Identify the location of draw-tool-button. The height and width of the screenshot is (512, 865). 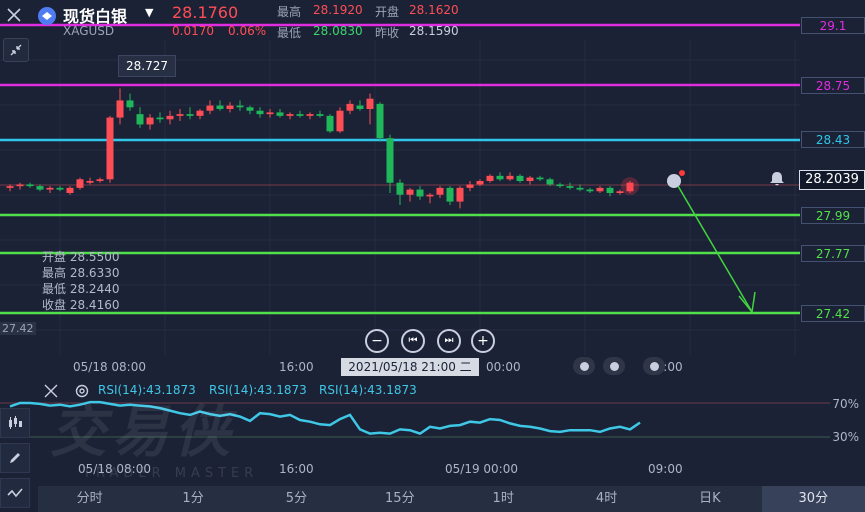
(15, 458).